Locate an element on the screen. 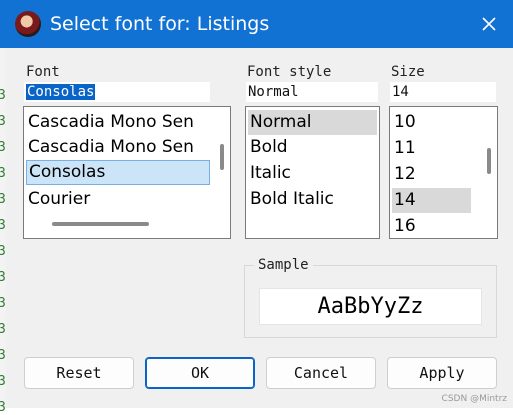  size-list-vertical-scrollbar is located at coordinates (489, 161).